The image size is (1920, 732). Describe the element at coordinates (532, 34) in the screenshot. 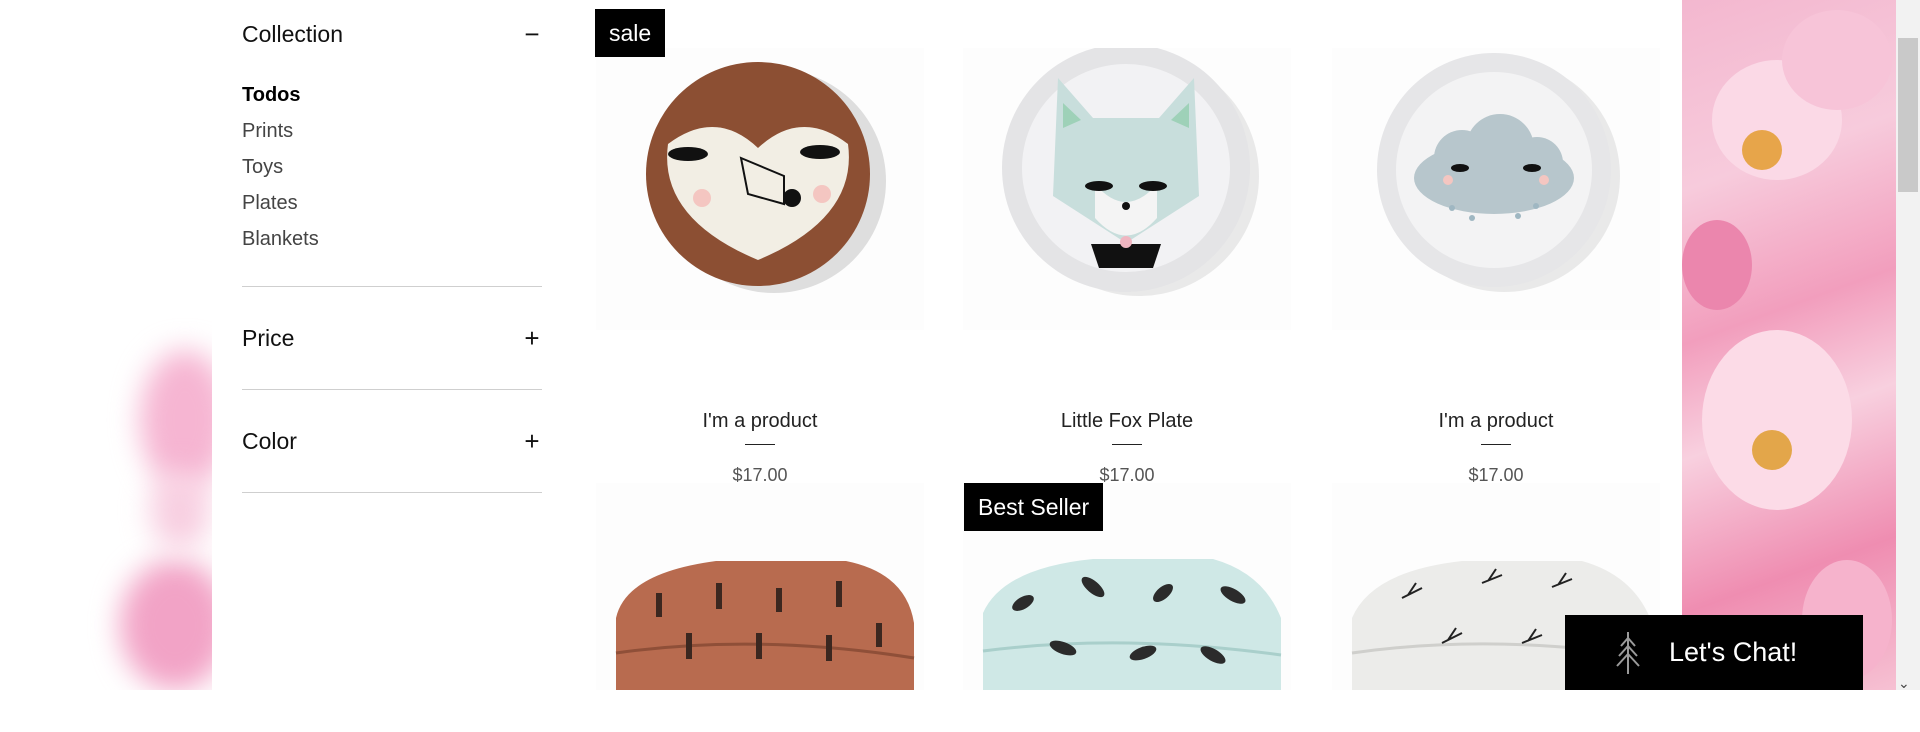

I see `collapse-icon: −` at that location.